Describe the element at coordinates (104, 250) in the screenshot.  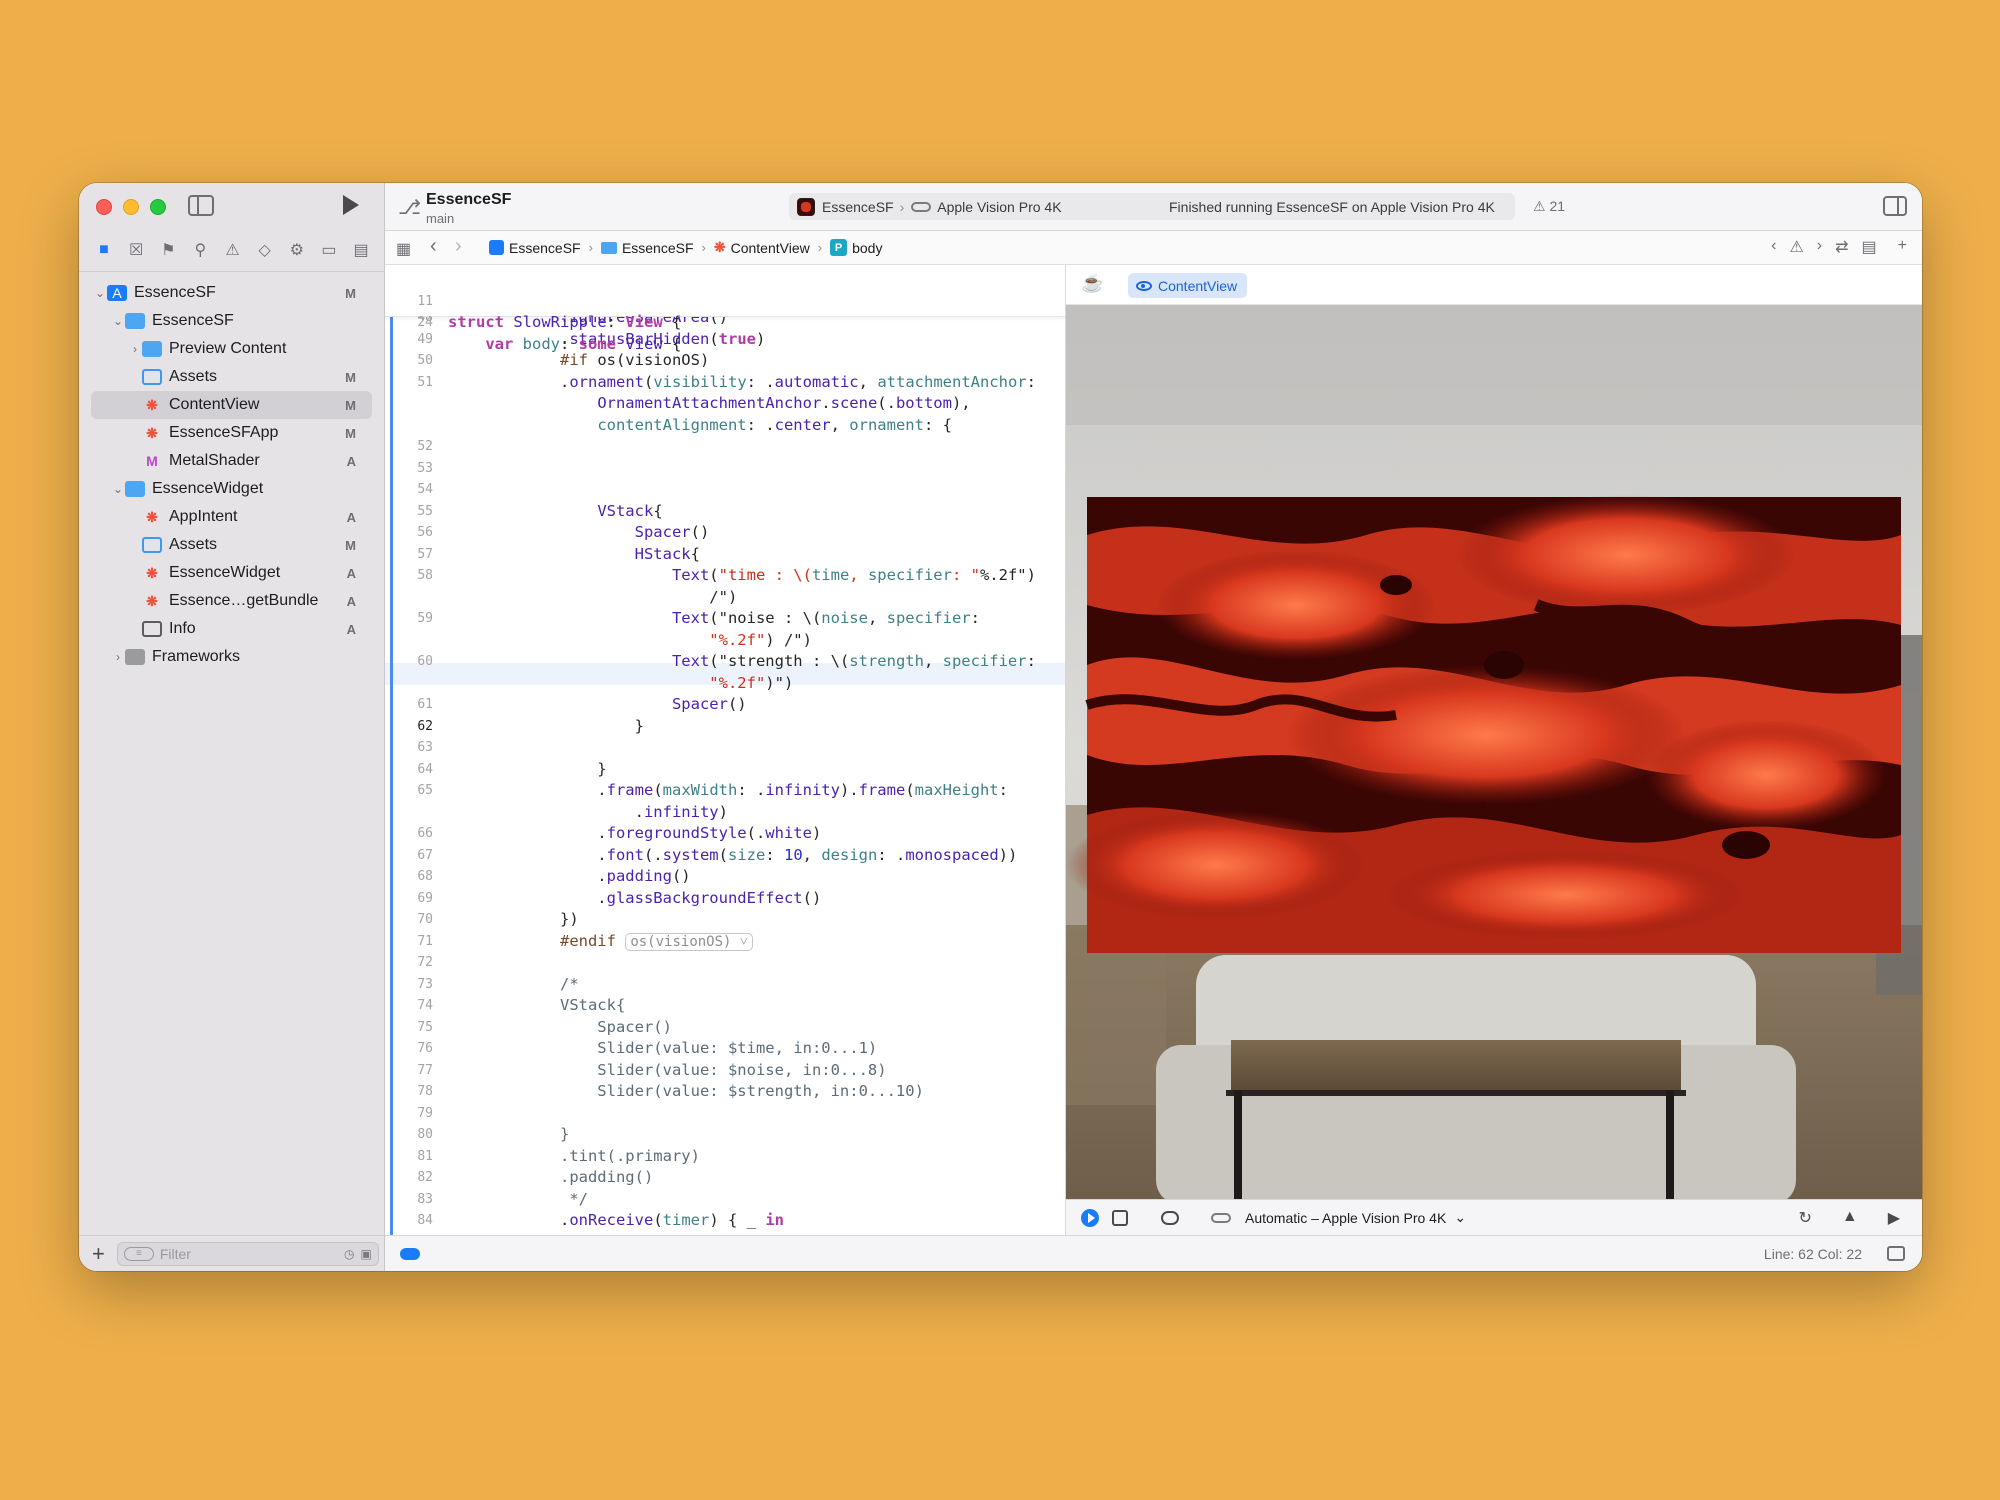
I see `folder-icon: ■` at that location.